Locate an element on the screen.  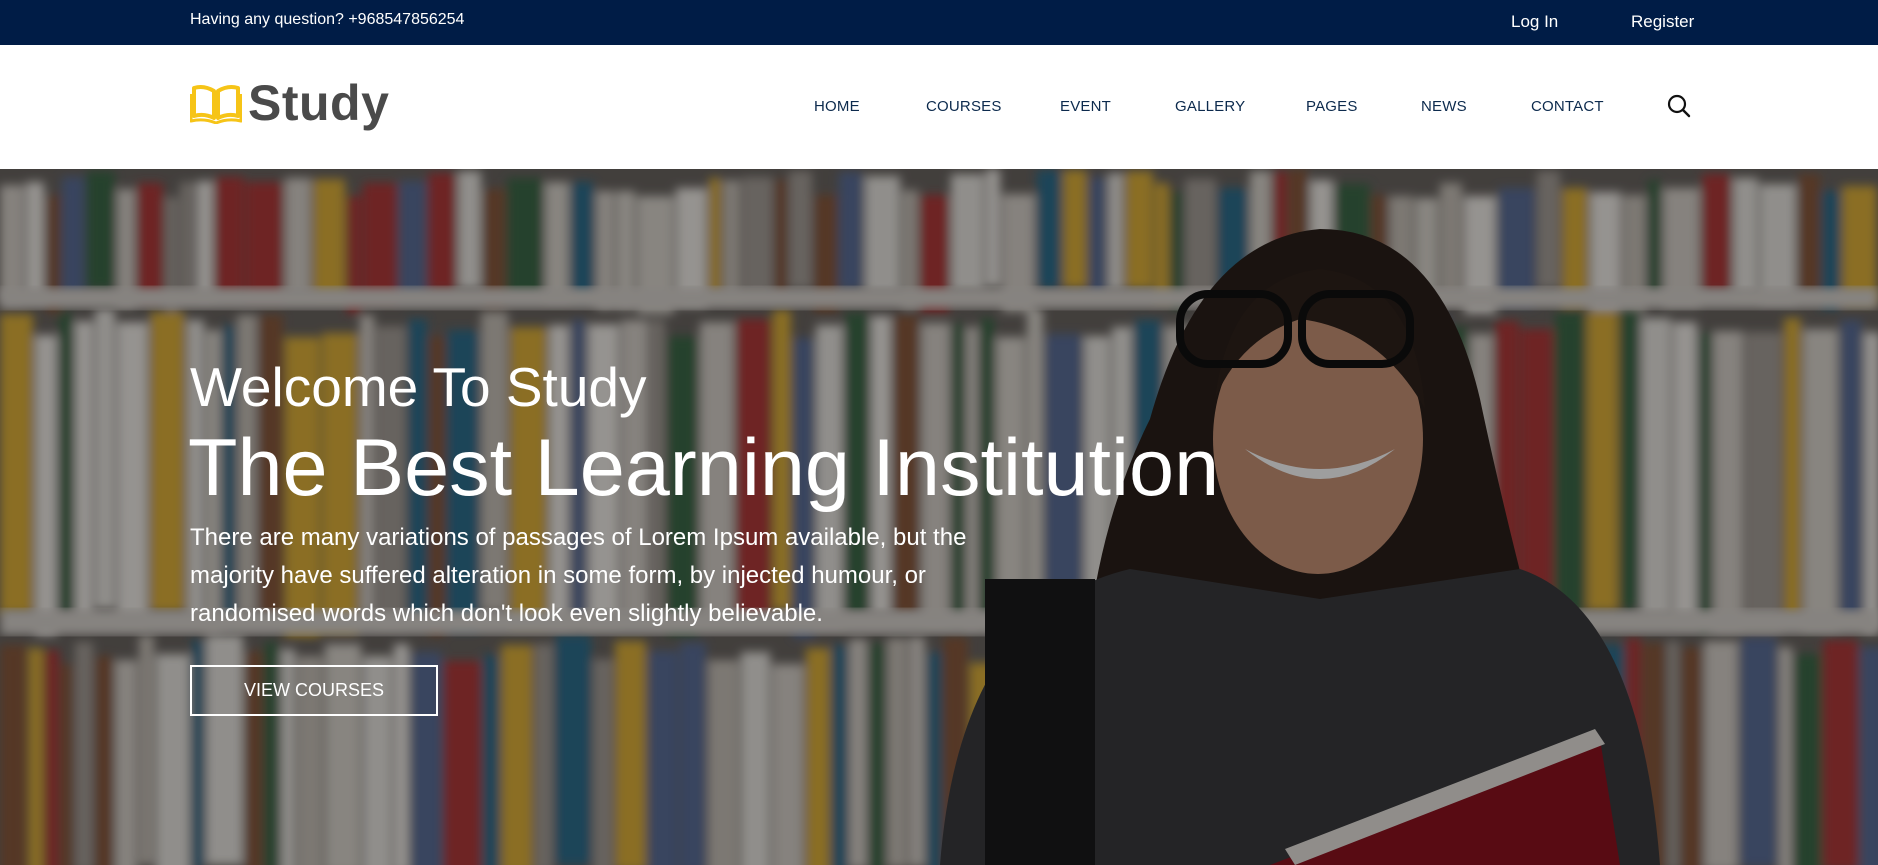
login-link: Log In is located at coordinates (1534, 22).